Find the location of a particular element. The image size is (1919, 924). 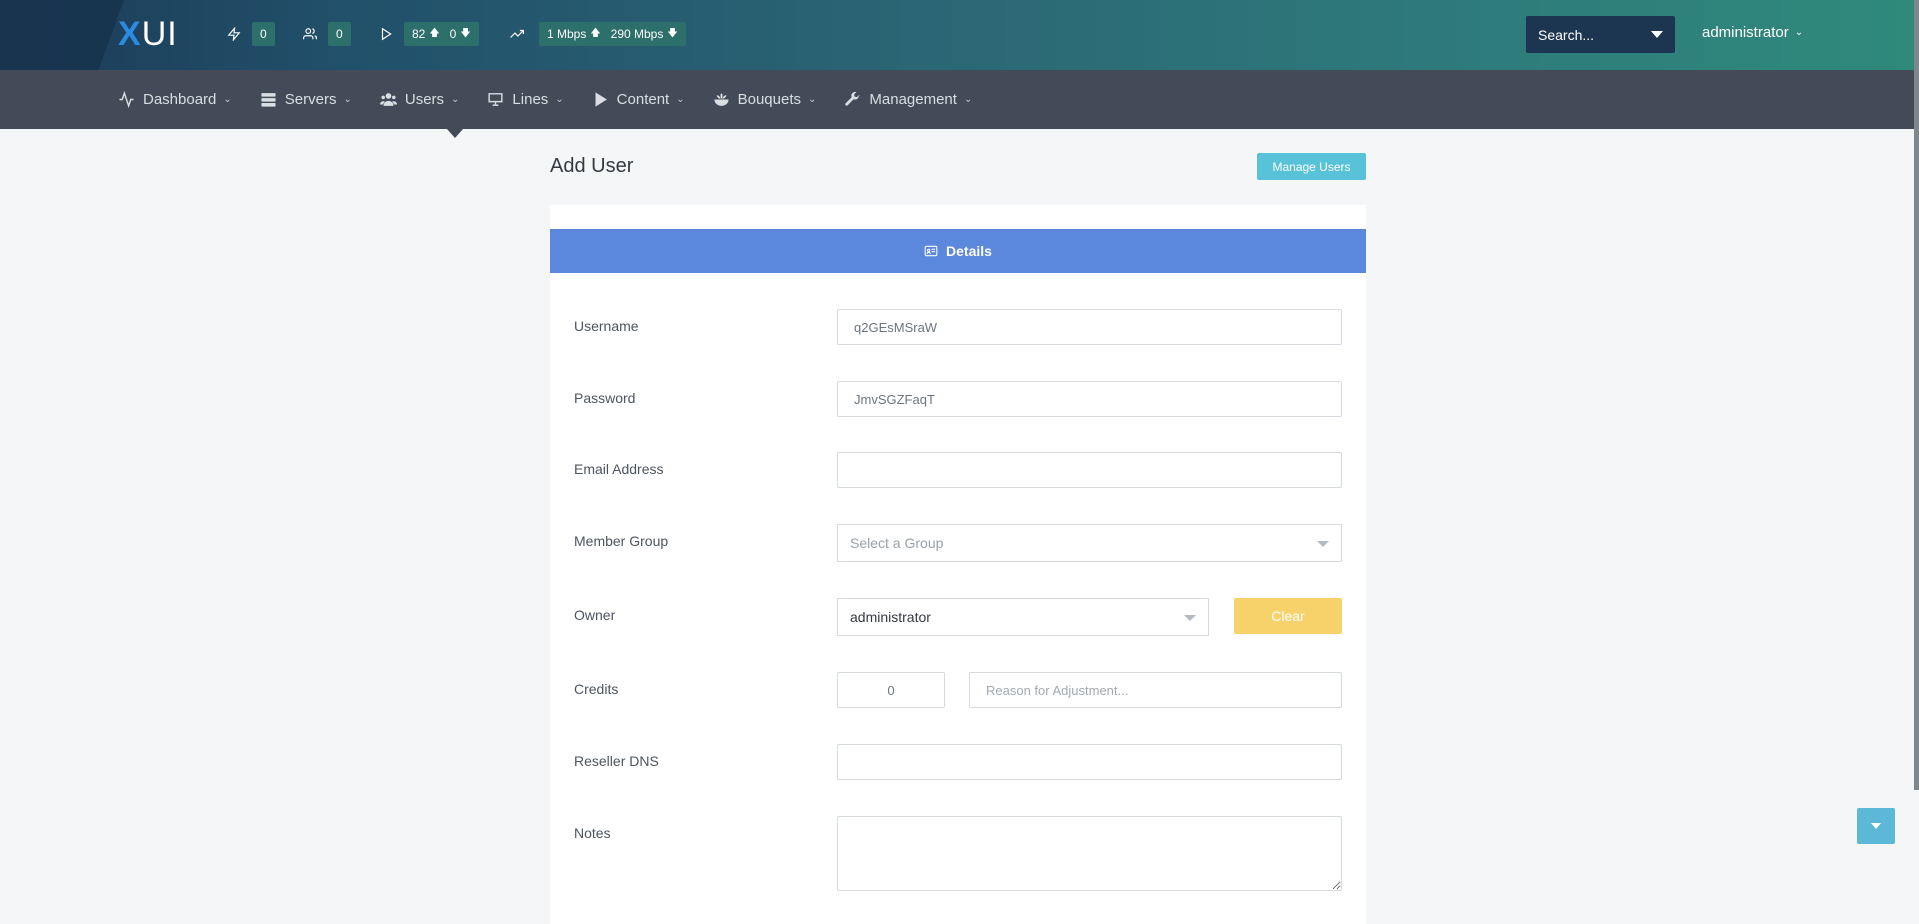

member-group-placeholder: Select a Group is located at coordinates (897, 543).